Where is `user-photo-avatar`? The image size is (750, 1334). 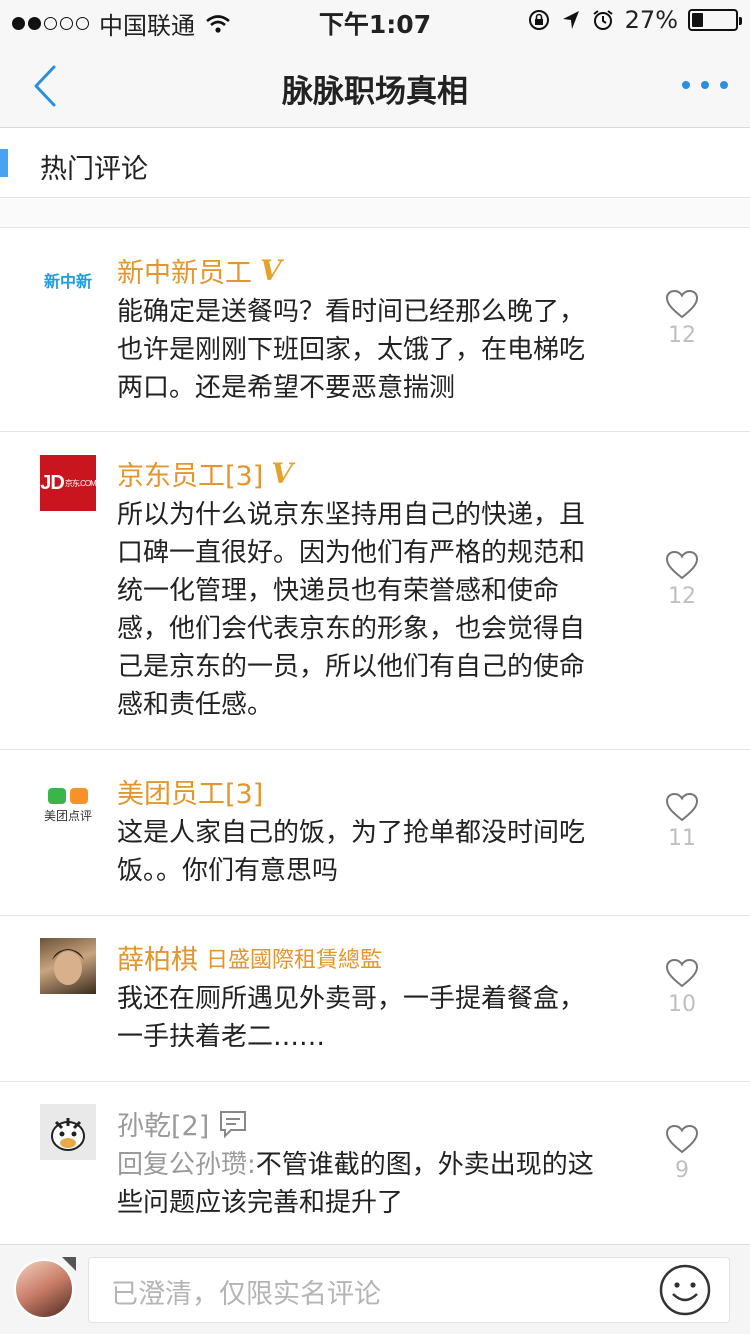
user-photo-avatar is located at coordinates (68, 966).